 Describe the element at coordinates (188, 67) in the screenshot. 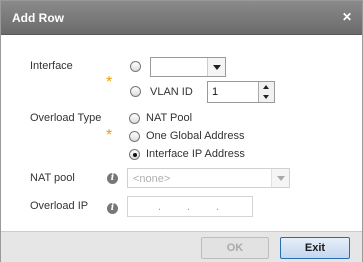

I see `interface-select` at that location.